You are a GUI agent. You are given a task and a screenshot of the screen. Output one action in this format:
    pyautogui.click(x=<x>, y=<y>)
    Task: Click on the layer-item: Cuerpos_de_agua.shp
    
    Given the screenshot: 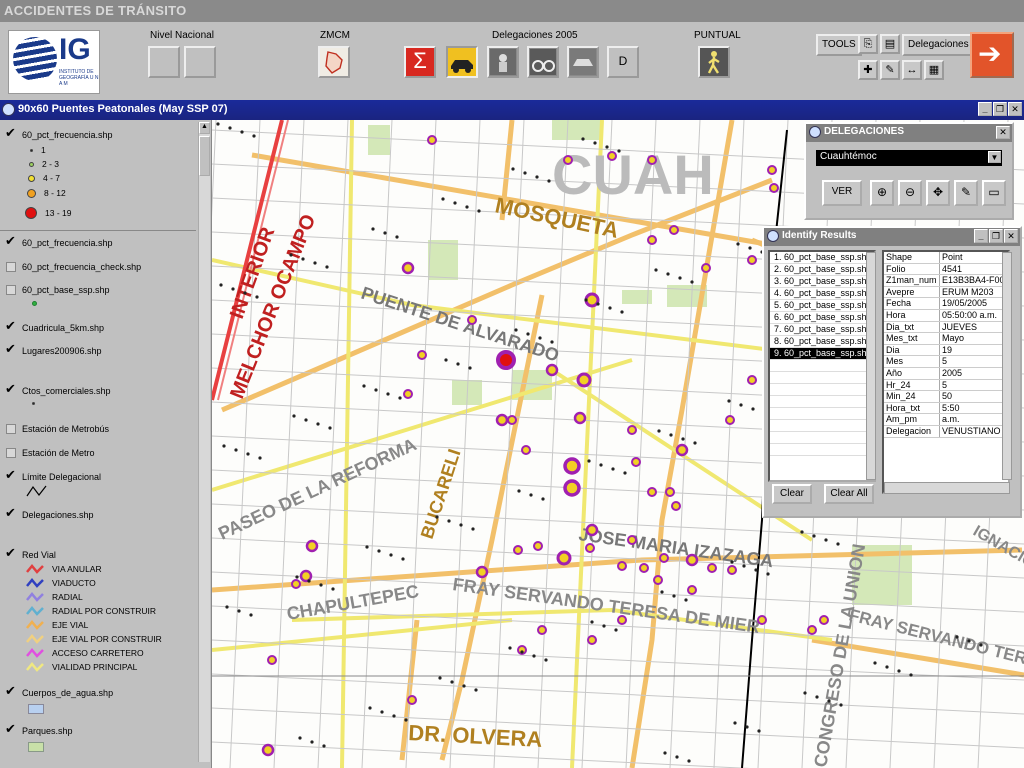 What is the action you would take?
    pyautogui.click(x=59, y=691)
    